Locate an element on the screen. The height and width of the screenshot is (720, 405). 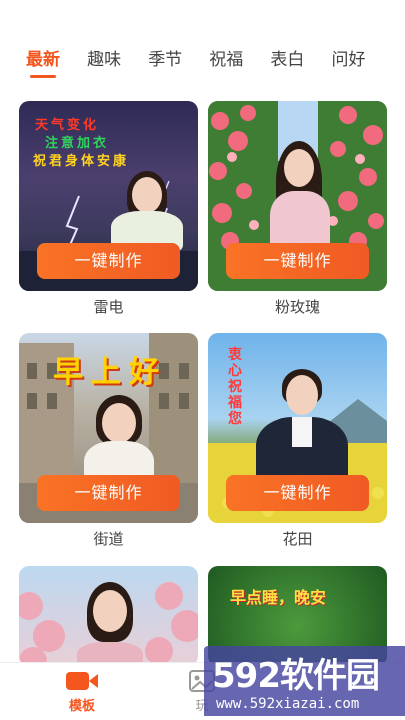
template-card-pink-rose: 一键制作 is located at coordinates (297, 196).